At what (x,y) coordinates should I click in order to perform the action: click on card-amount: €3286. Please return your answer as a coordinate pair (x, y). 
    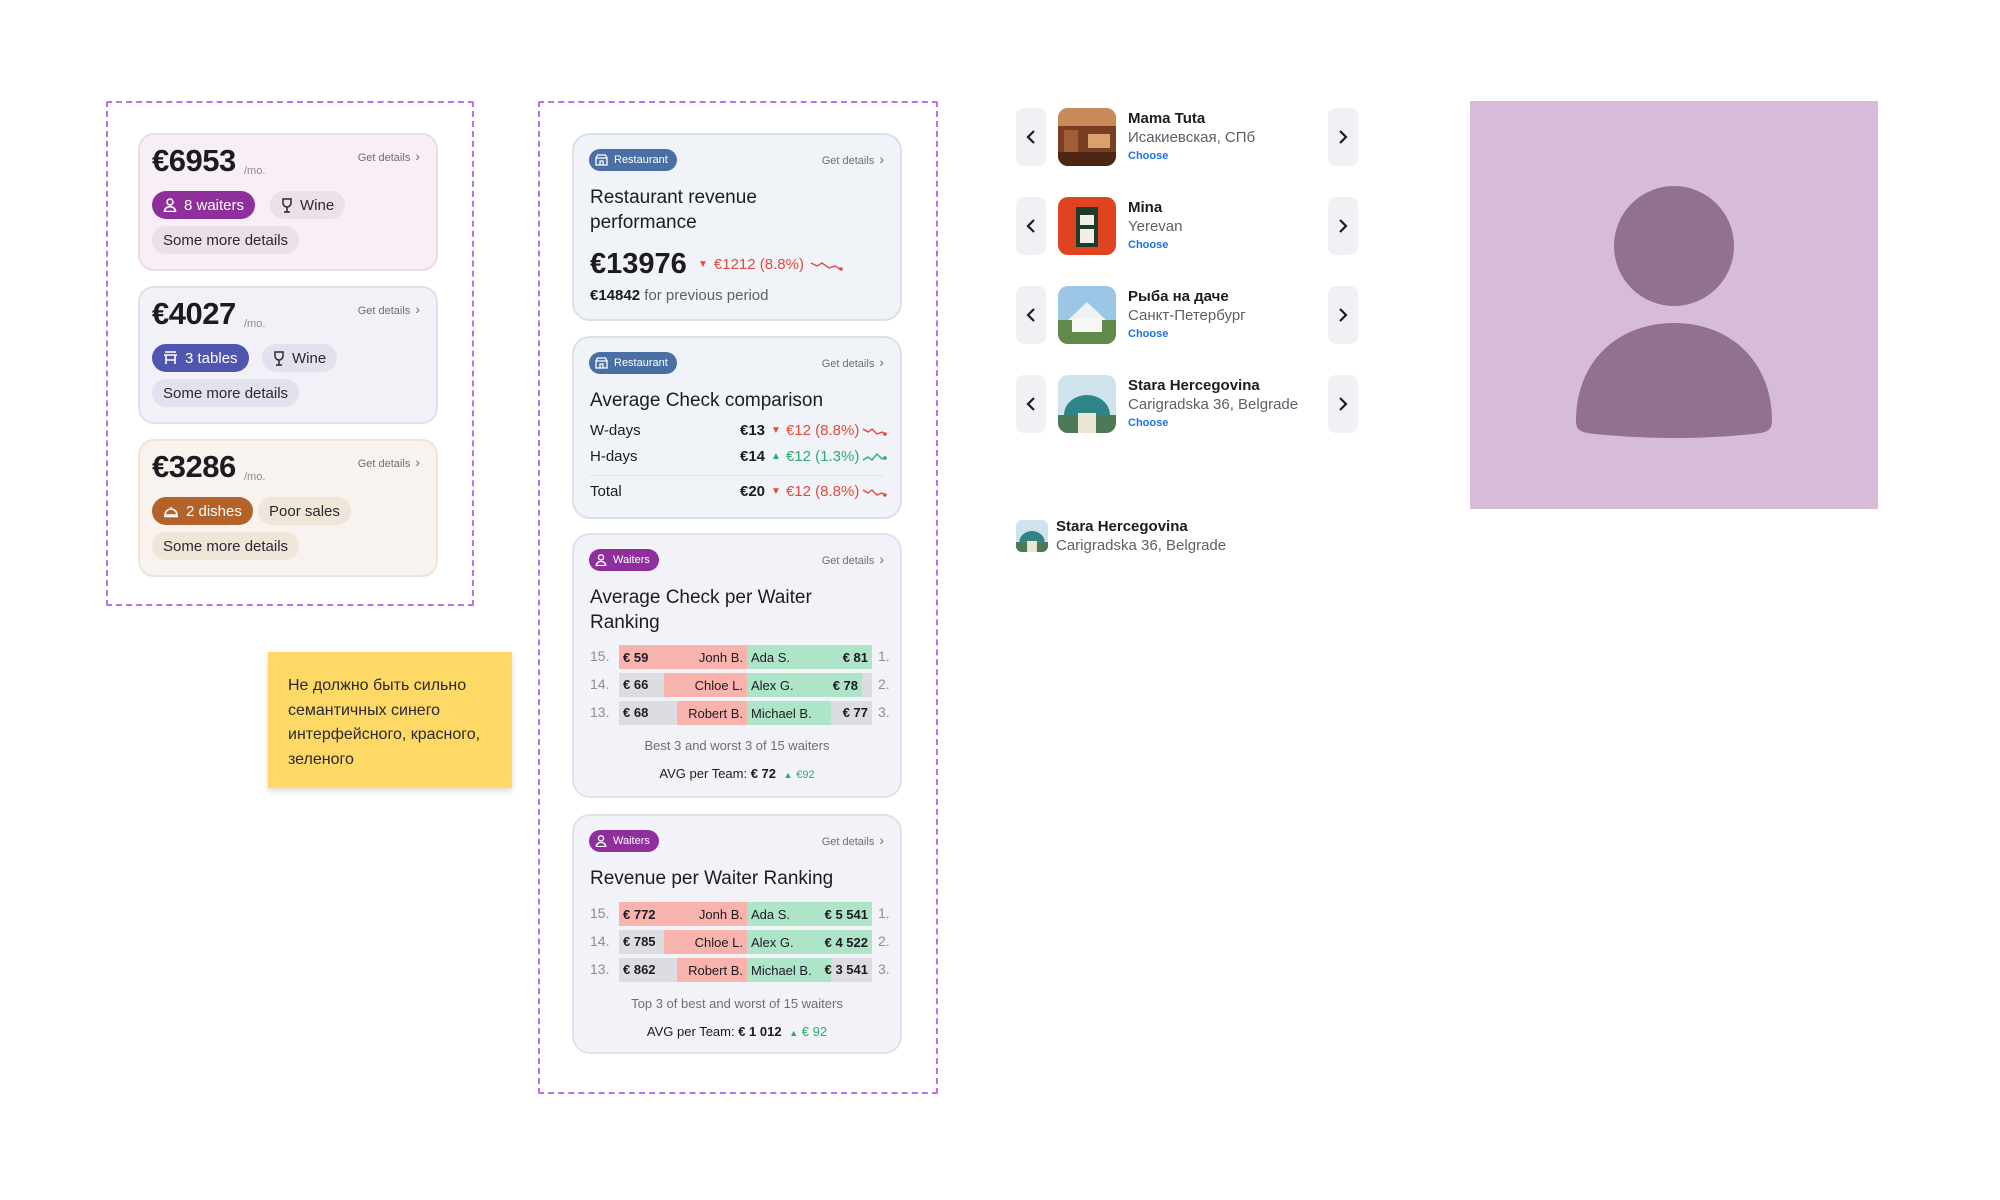
    Looking at the image, I should click on (194, 466).